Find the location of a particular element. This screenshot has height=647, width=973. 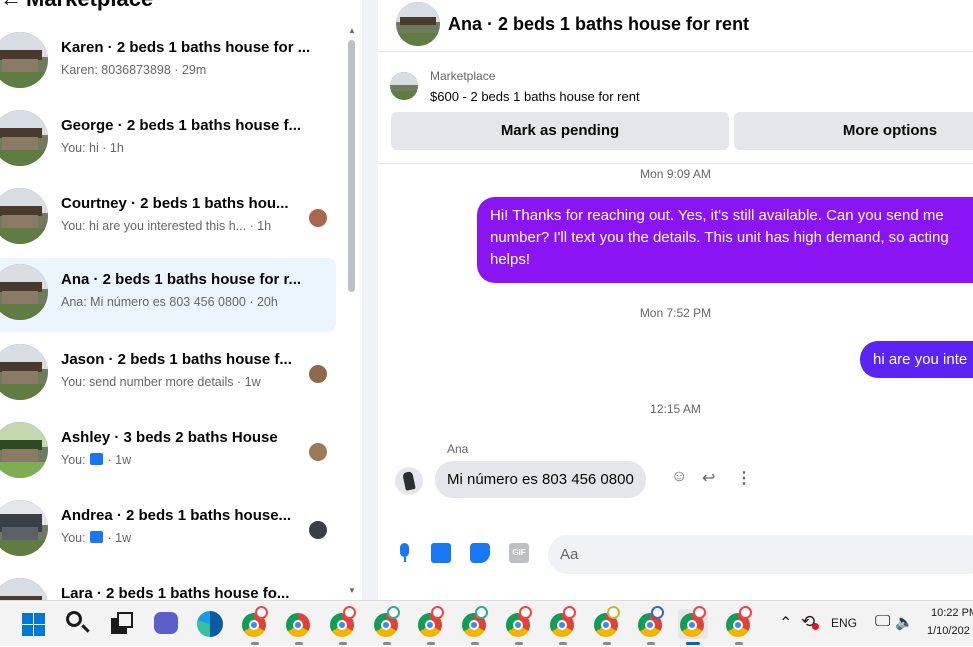

start-button is located at coordinates (34, 624).